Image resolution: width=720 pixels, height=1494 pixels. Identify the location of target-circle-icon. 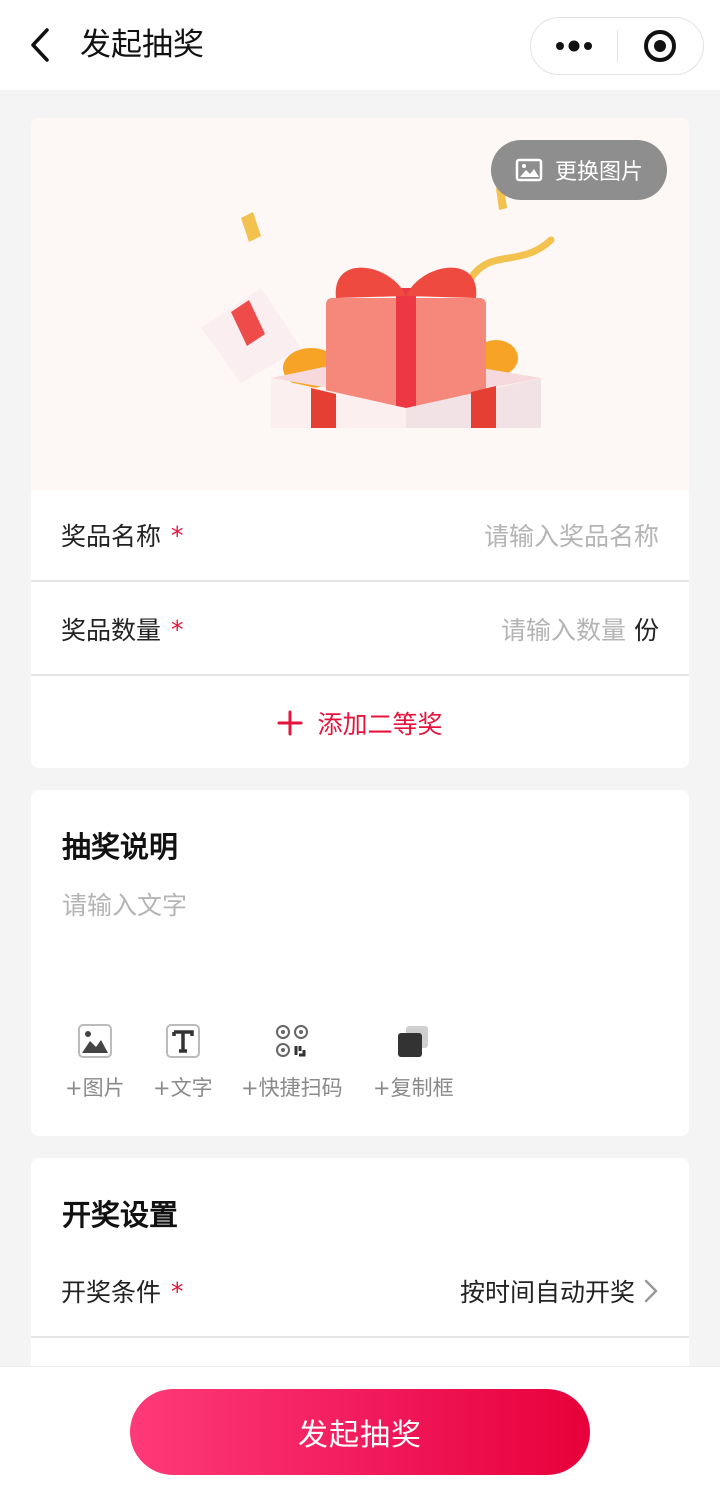
(660, 46).